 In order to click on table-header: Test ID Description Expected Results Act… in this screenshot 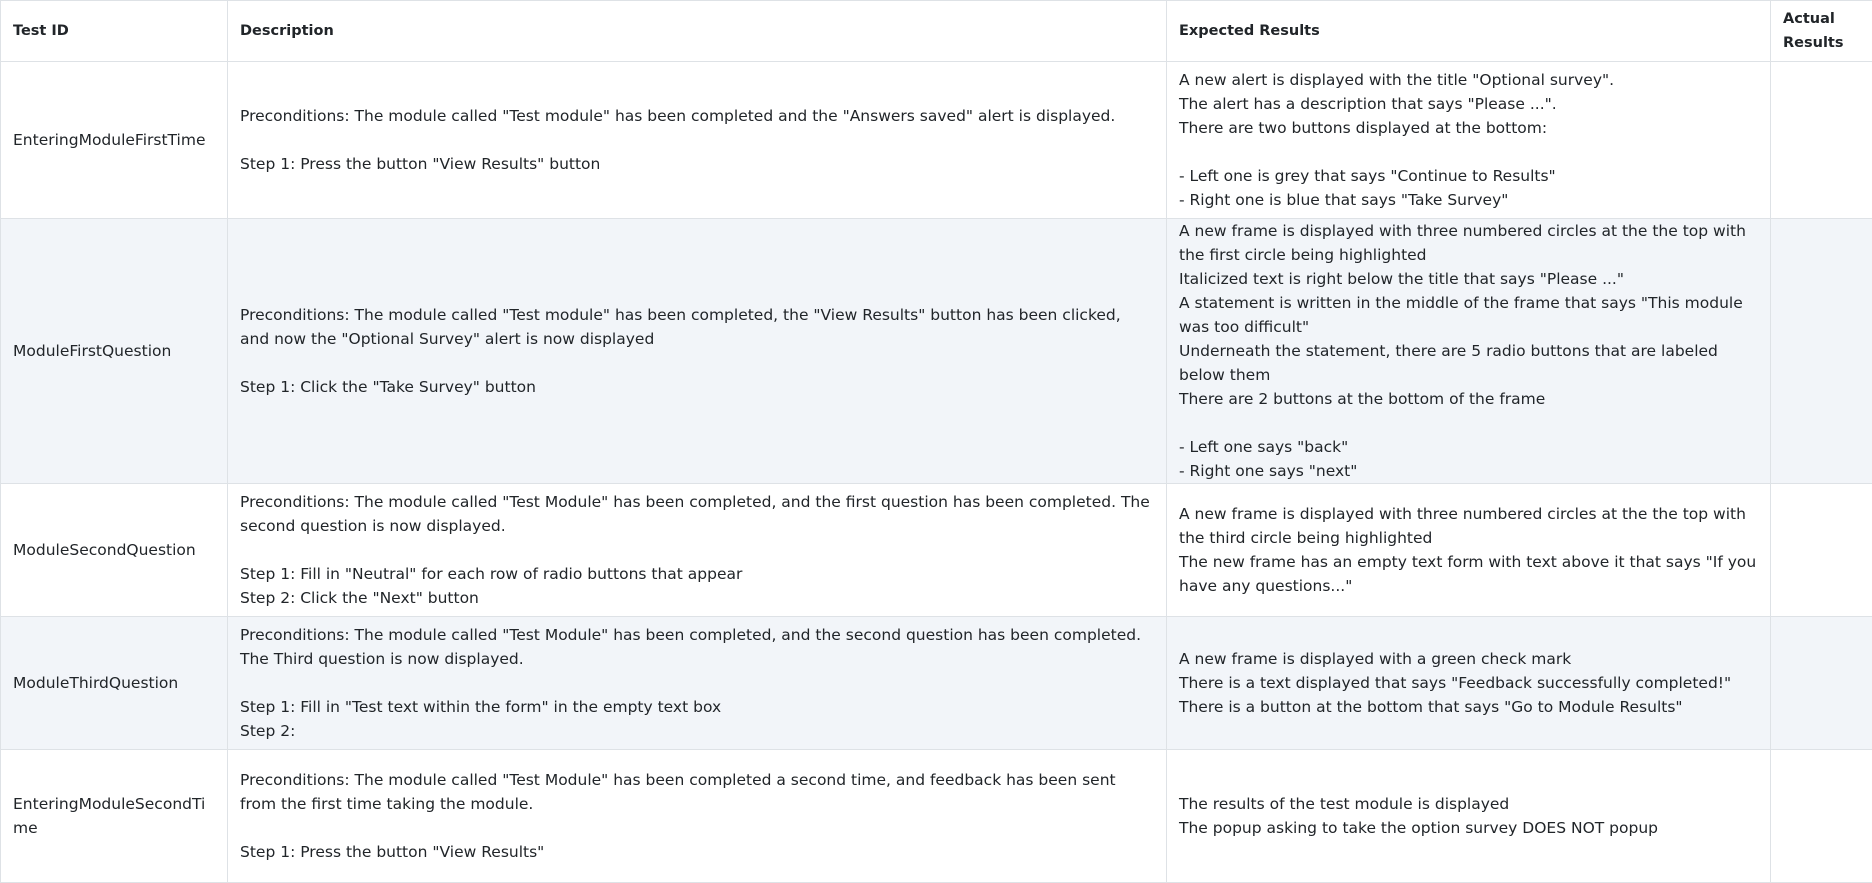, I will do `click(936, 31)`.